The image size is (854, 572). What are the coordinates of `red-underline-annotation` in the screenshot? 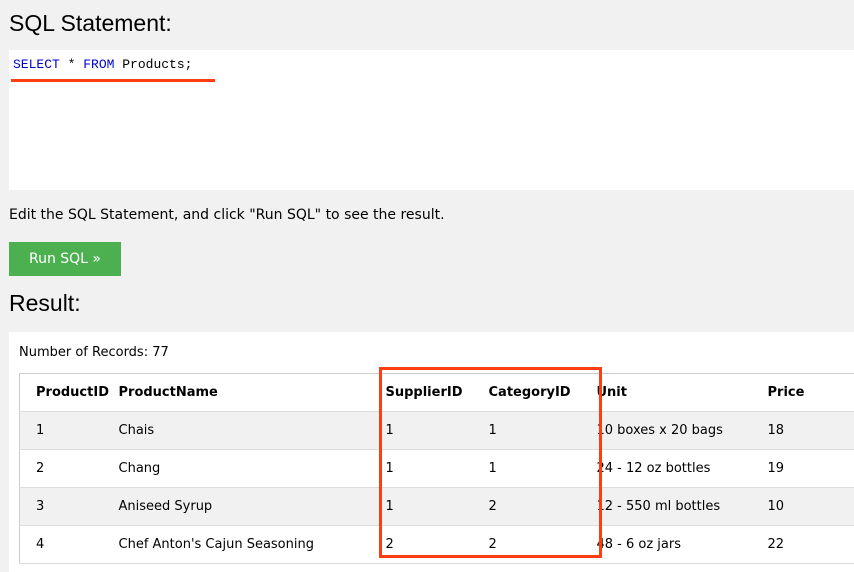 It's located at (113, 80).